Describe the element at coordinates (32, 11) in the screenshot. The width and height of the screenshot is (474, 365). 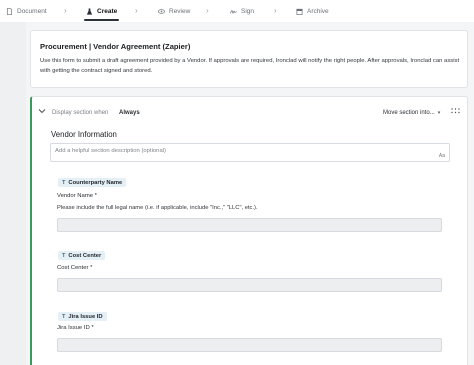
I see `step-label: Document` at that location.